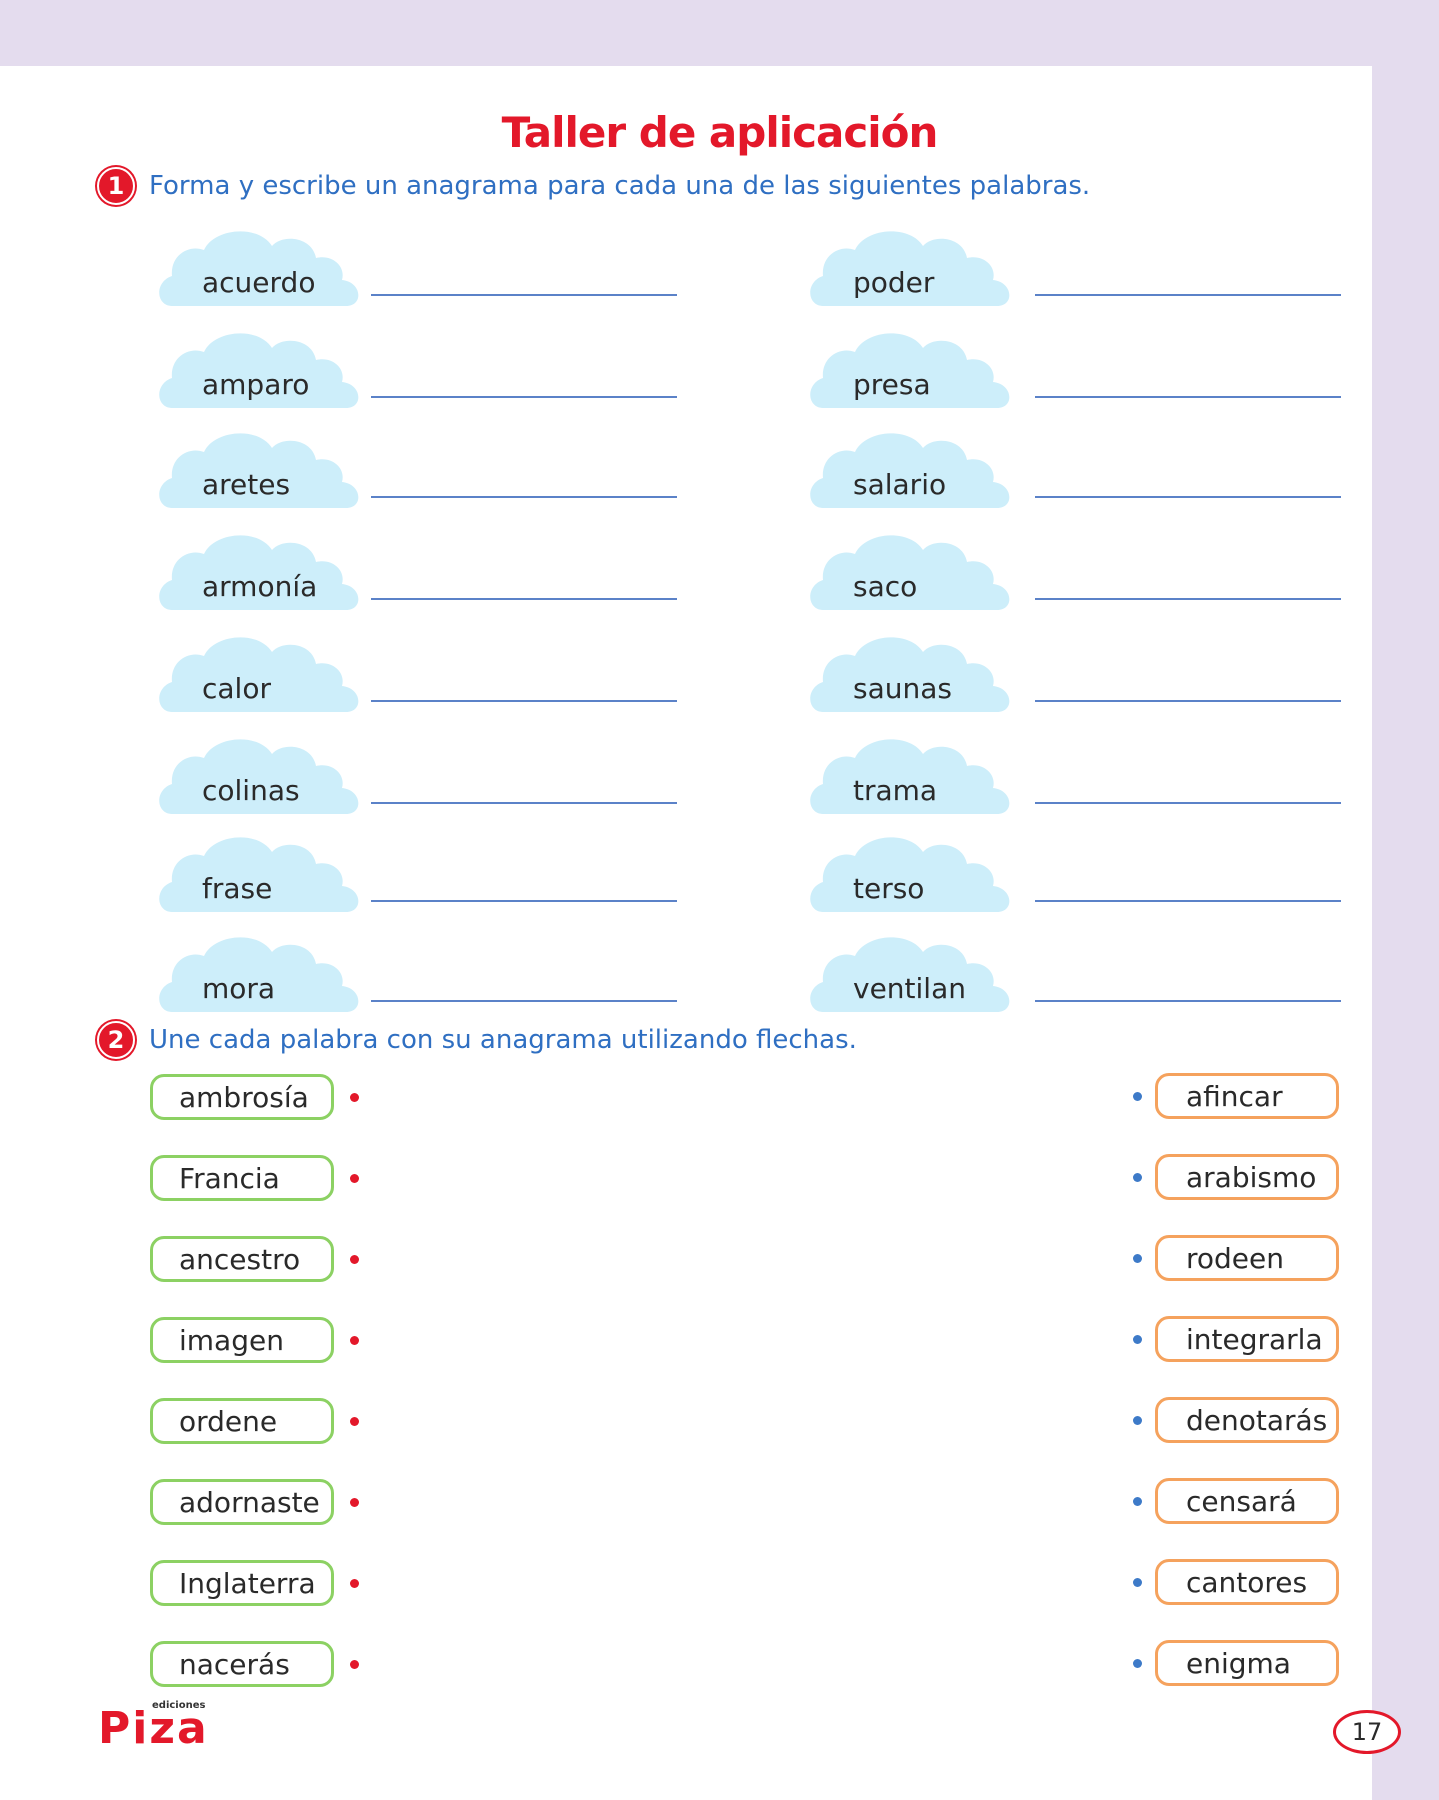 The width and height of the screenshot is (1439, 1800). Describe the element at coordinates (242, 1664) in the screenshot. I see `word-pill-left: nacerás` at that location.